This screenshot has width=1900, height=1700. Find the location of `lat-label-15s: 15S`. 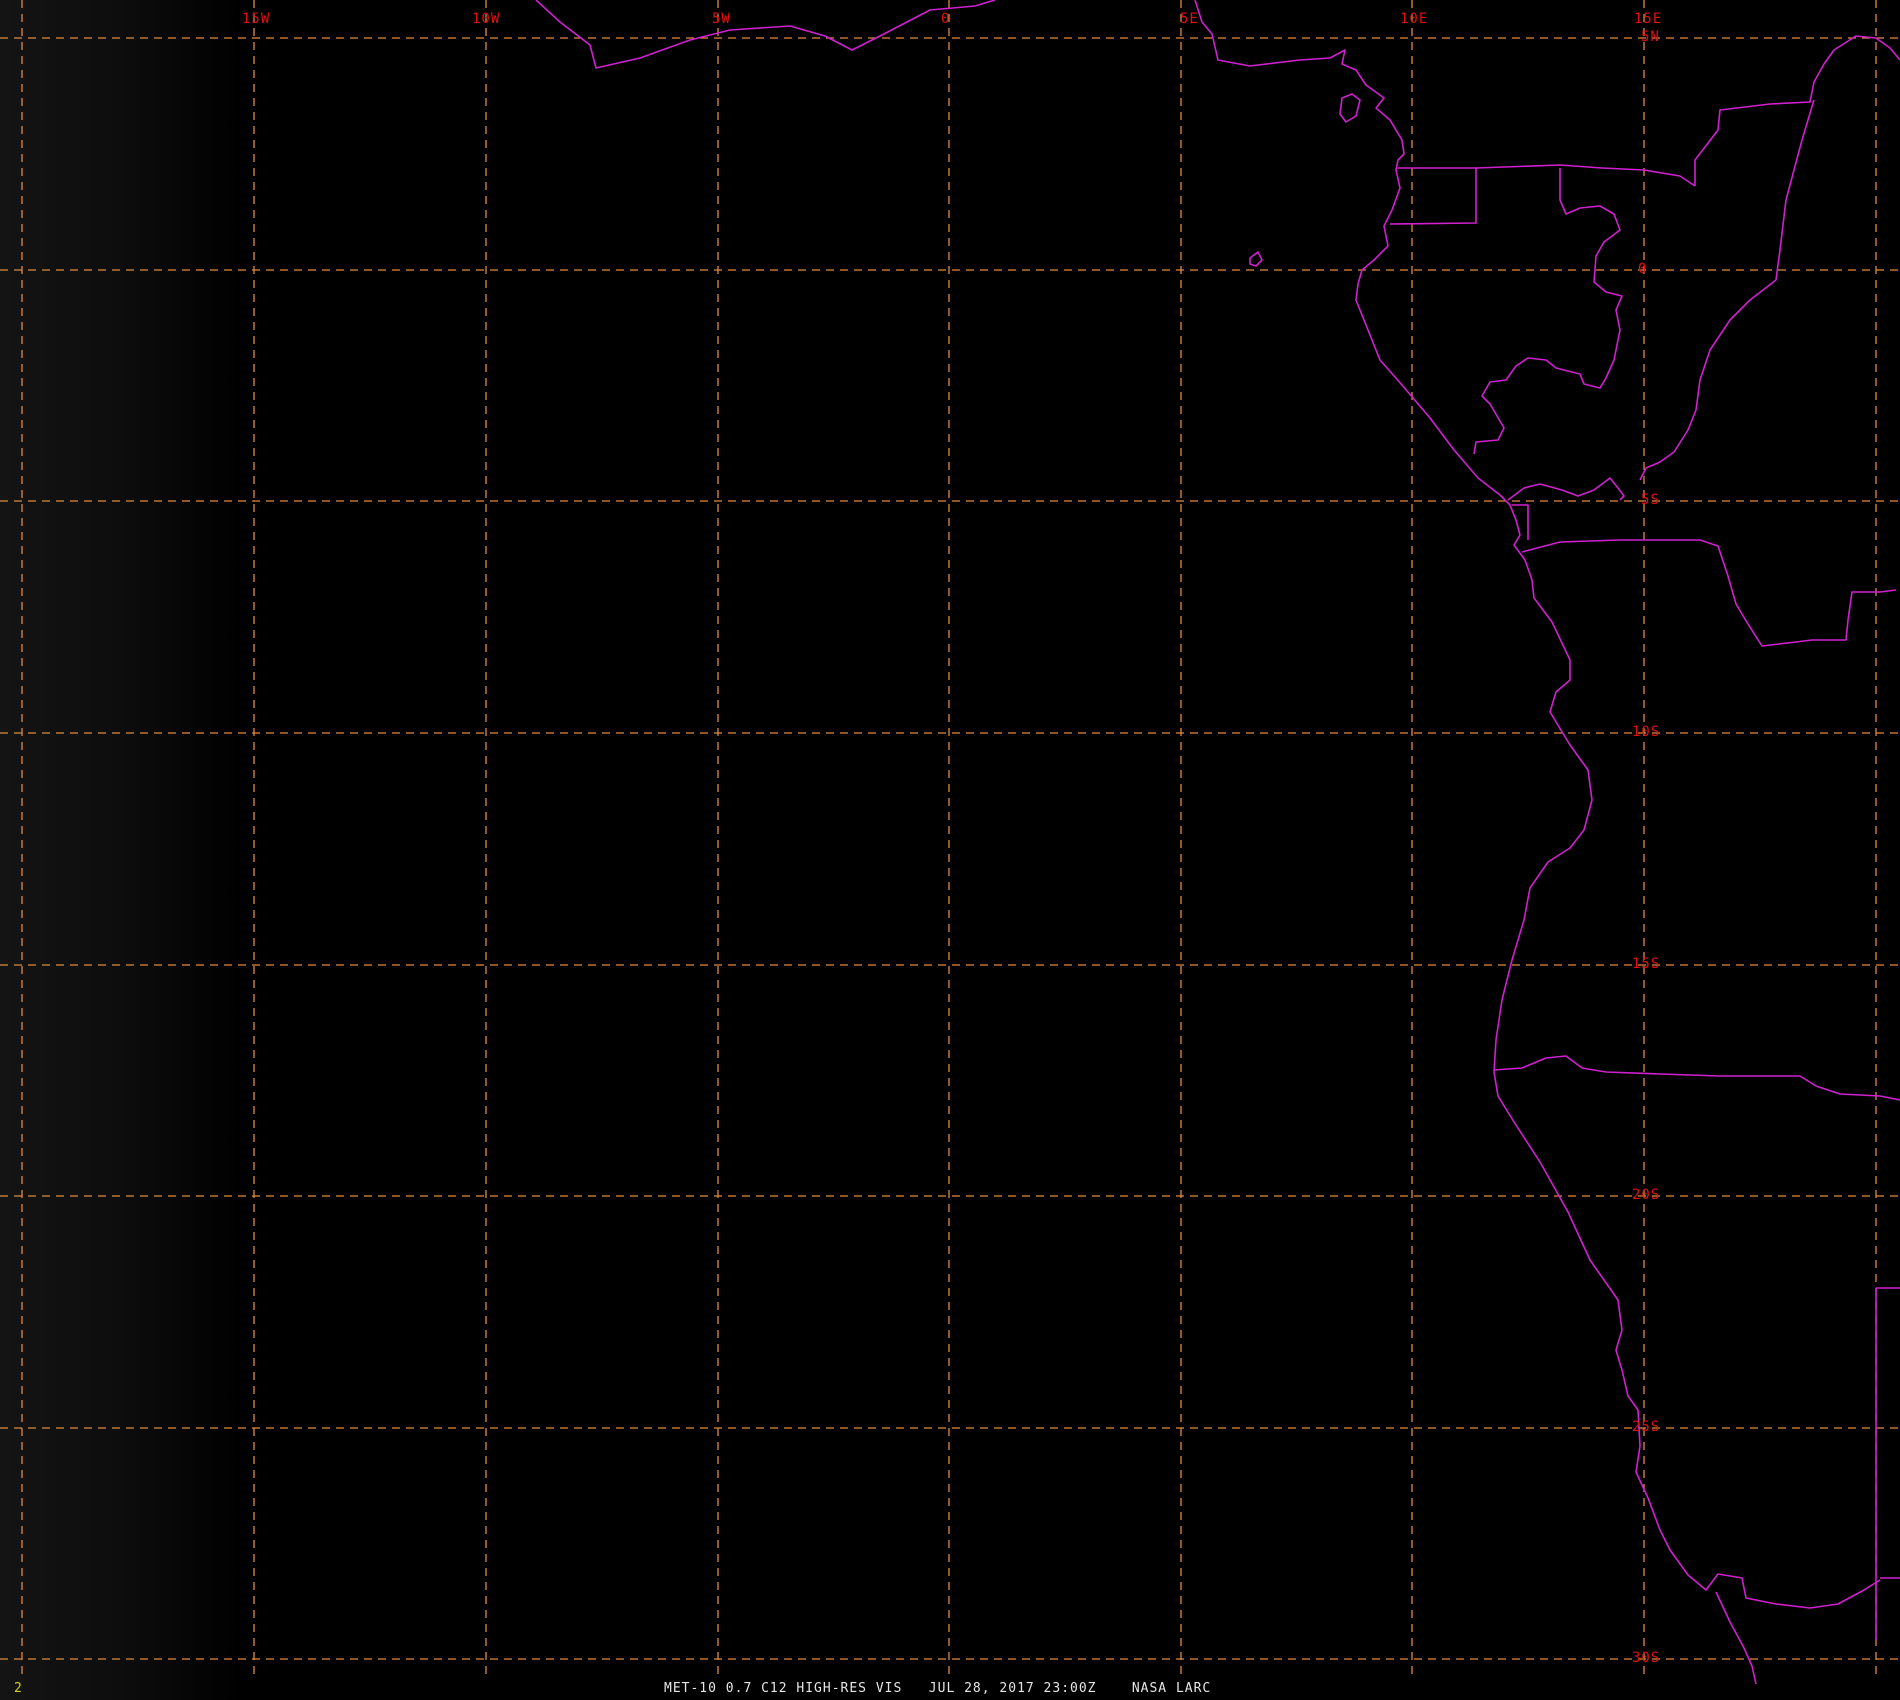

lat-label-15s: 15S is located at coordinates (1646, 964).